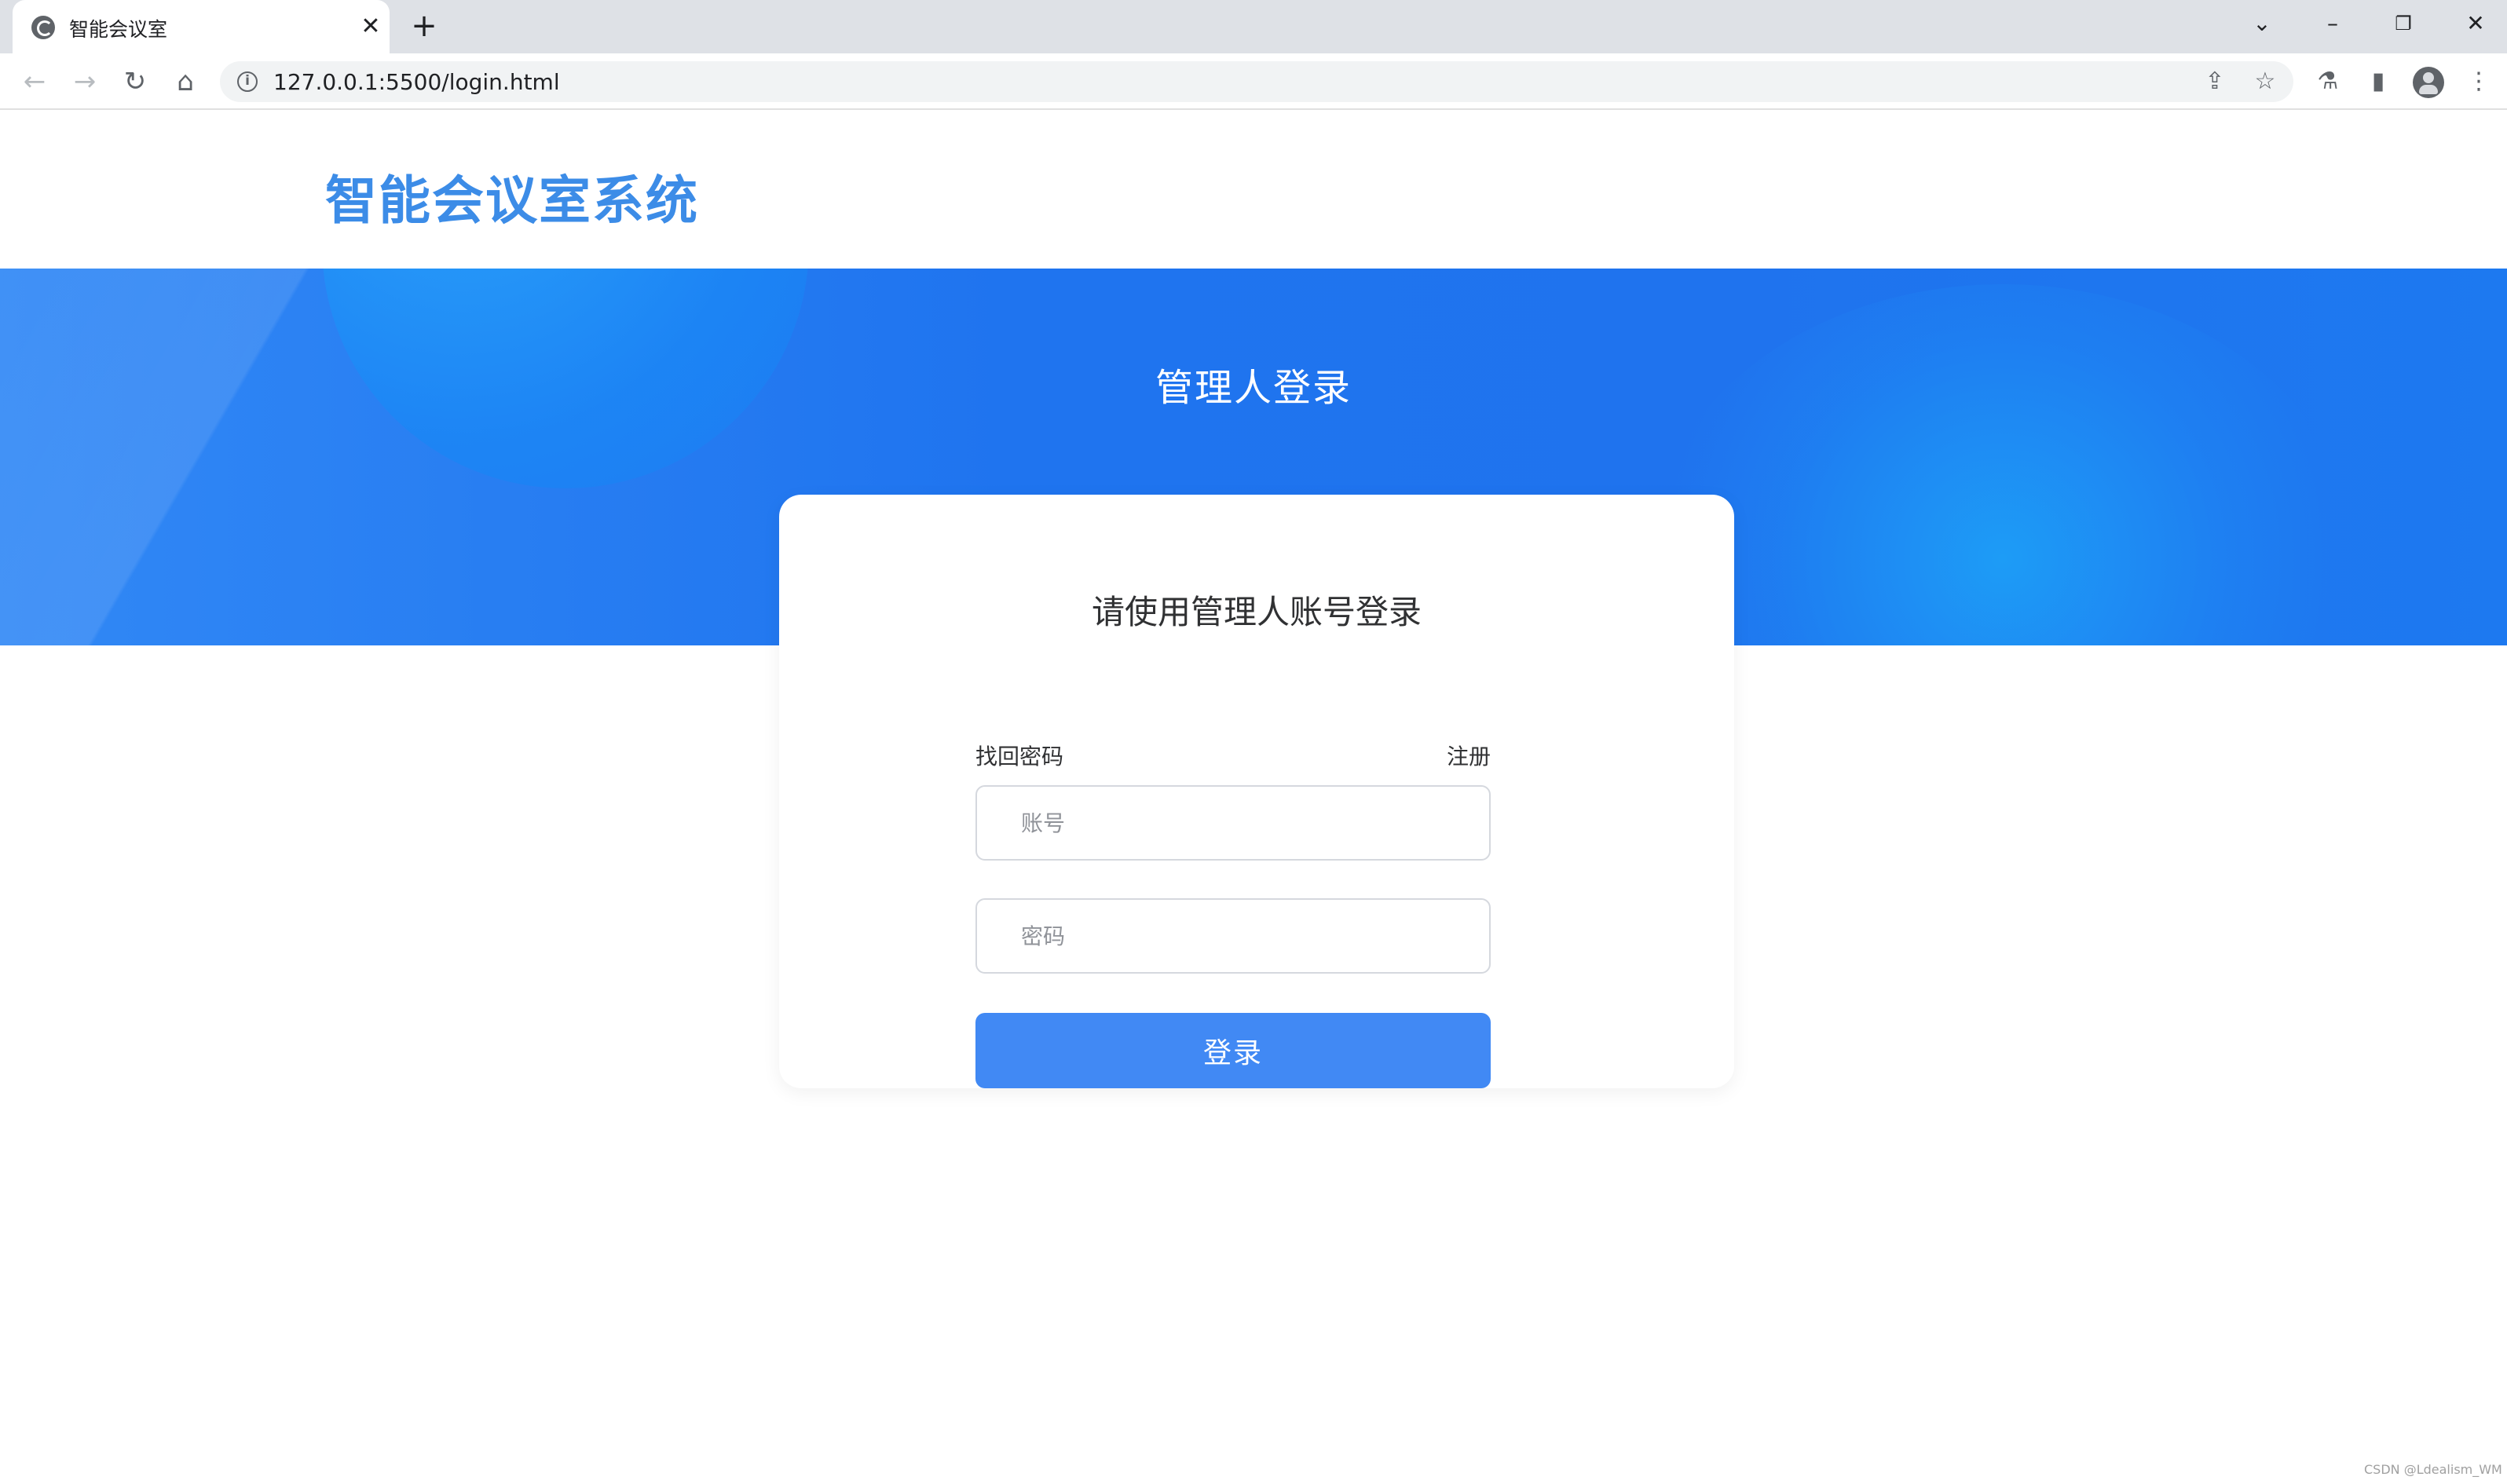 The height and width of the screenshot is (1484, 2507). What do you see at coordinates (2332, 23) in the screenshot?
I see `minimize-button: –` at bounding box center [2332, 23].